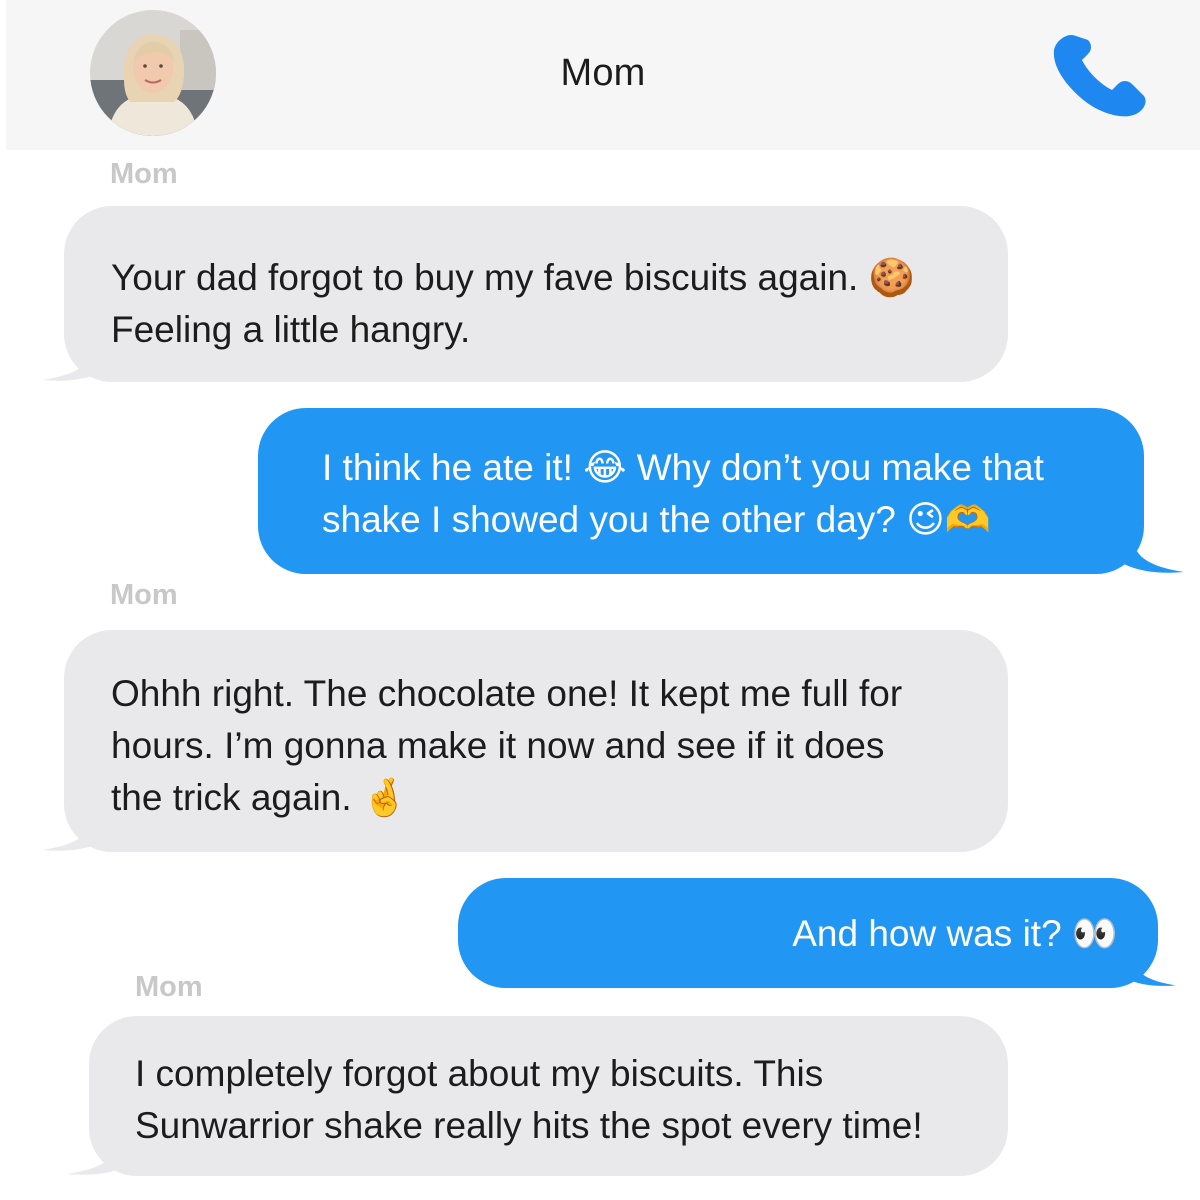 Image resolution: width=1200 pixels, height=1200 pixels. I want to click on contact-name: Mom, so click(603, 73).